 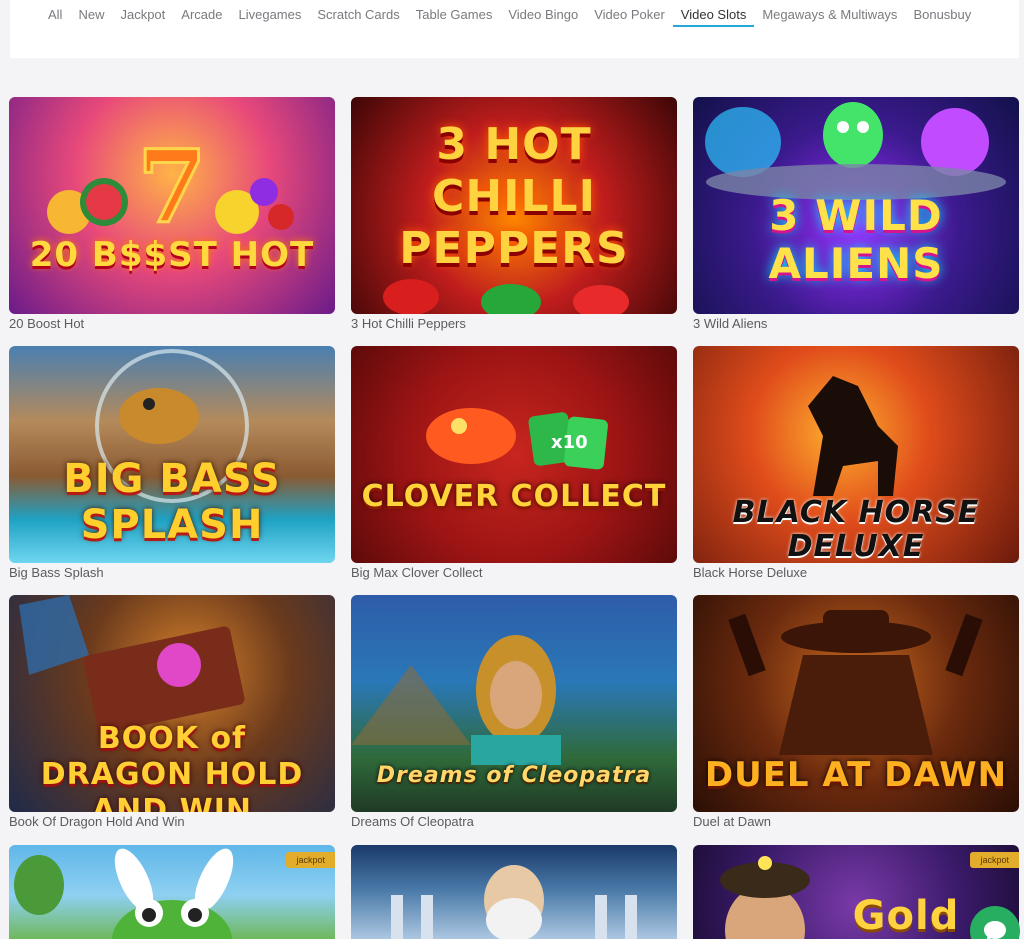 What do you see at coordinates (59, 17) in the screenshot?
I see `tab-all: All` at bounding box center [59, 17].